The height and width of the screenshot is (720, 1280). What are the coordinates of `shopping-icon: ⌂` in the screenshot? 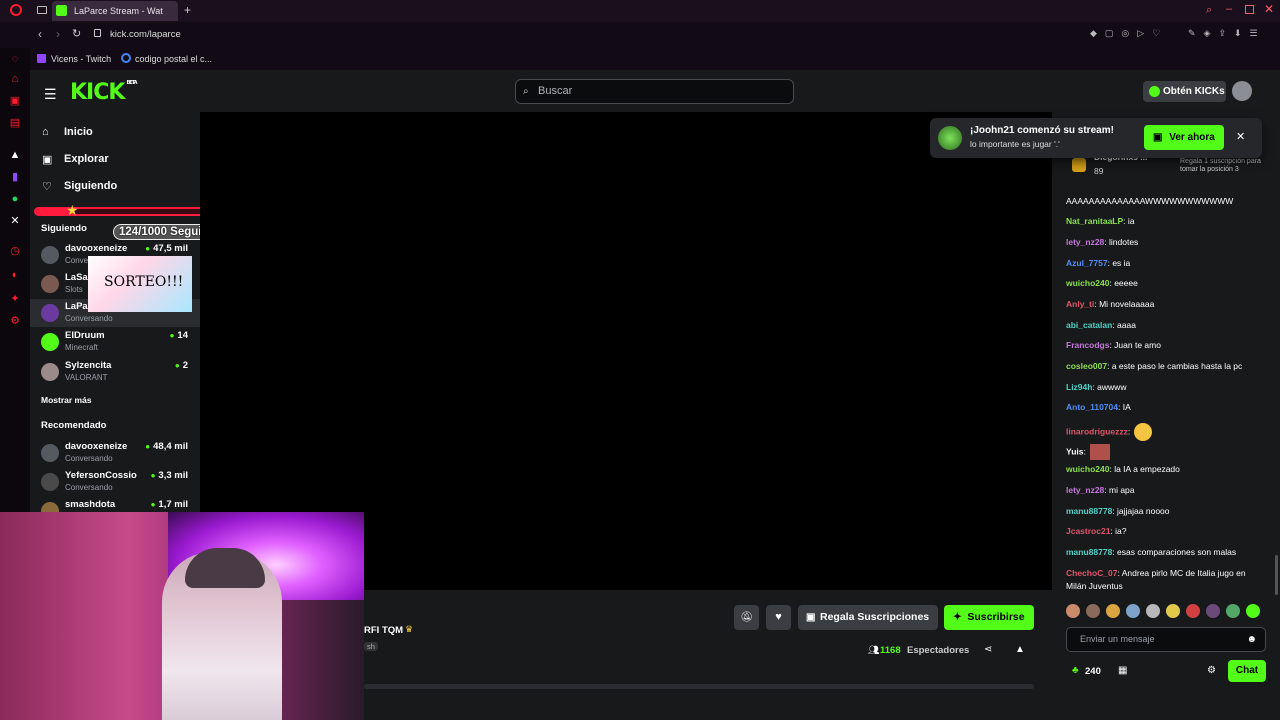 It's located at (15, 79).